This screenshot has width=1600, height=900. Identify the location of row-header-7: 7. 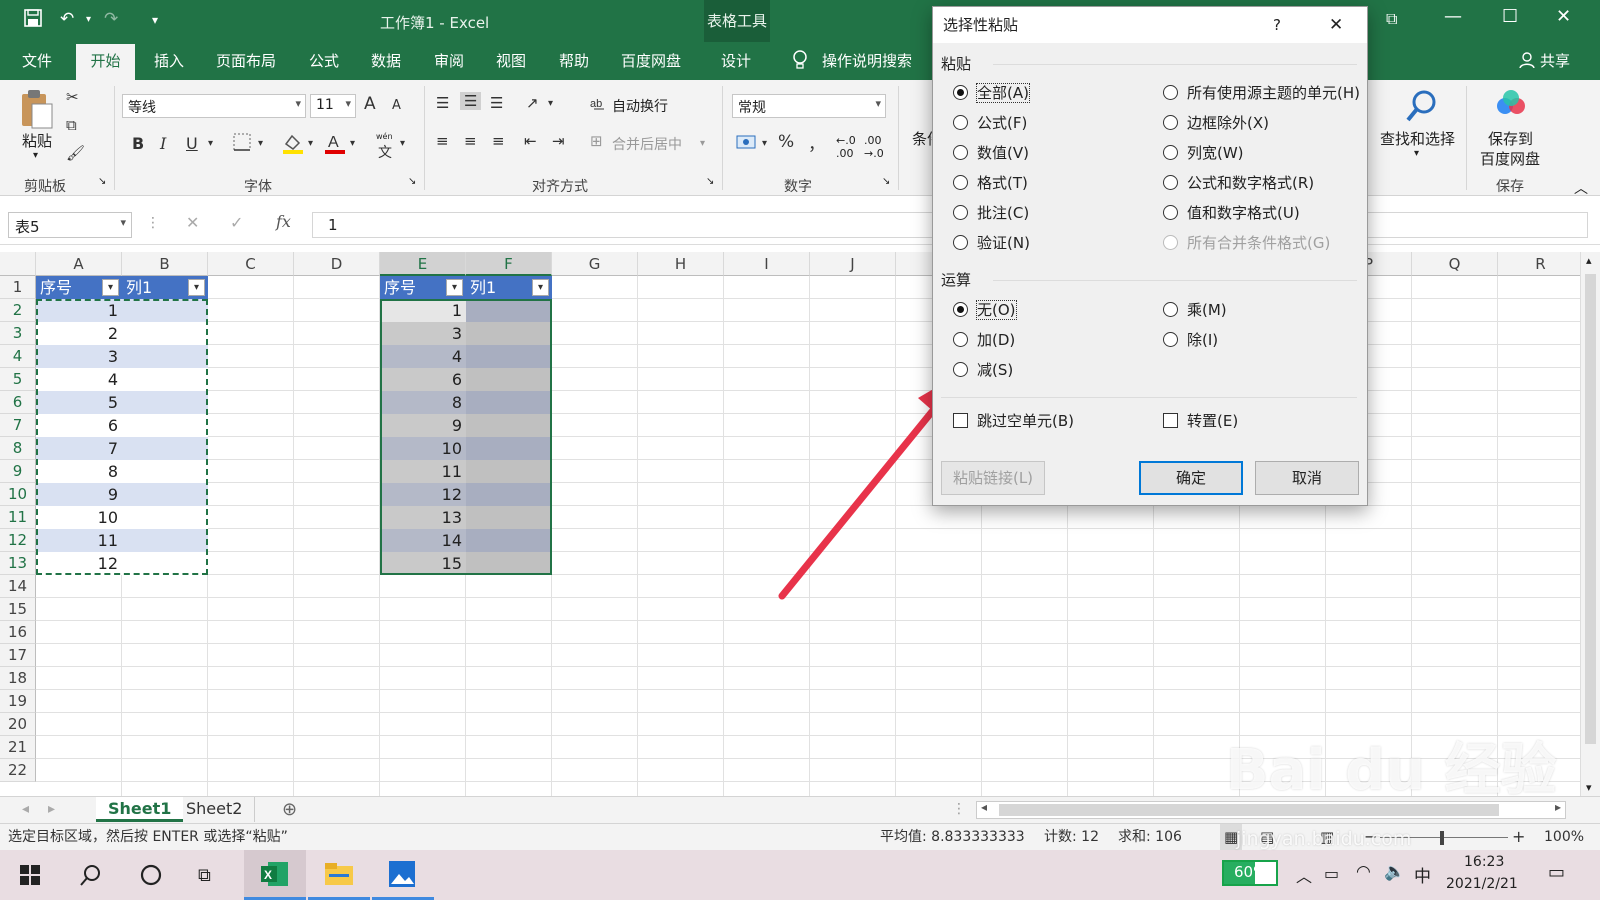
(18, 425).